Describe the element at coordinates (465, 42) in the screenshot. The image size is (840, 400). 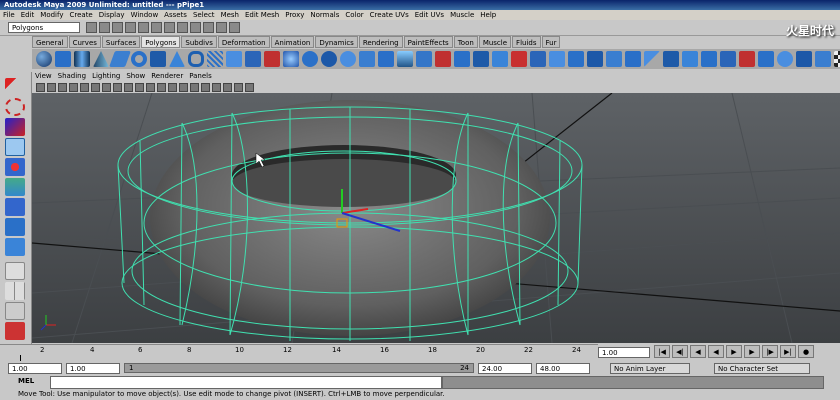
I see `tab-toon: Toon` at that location.